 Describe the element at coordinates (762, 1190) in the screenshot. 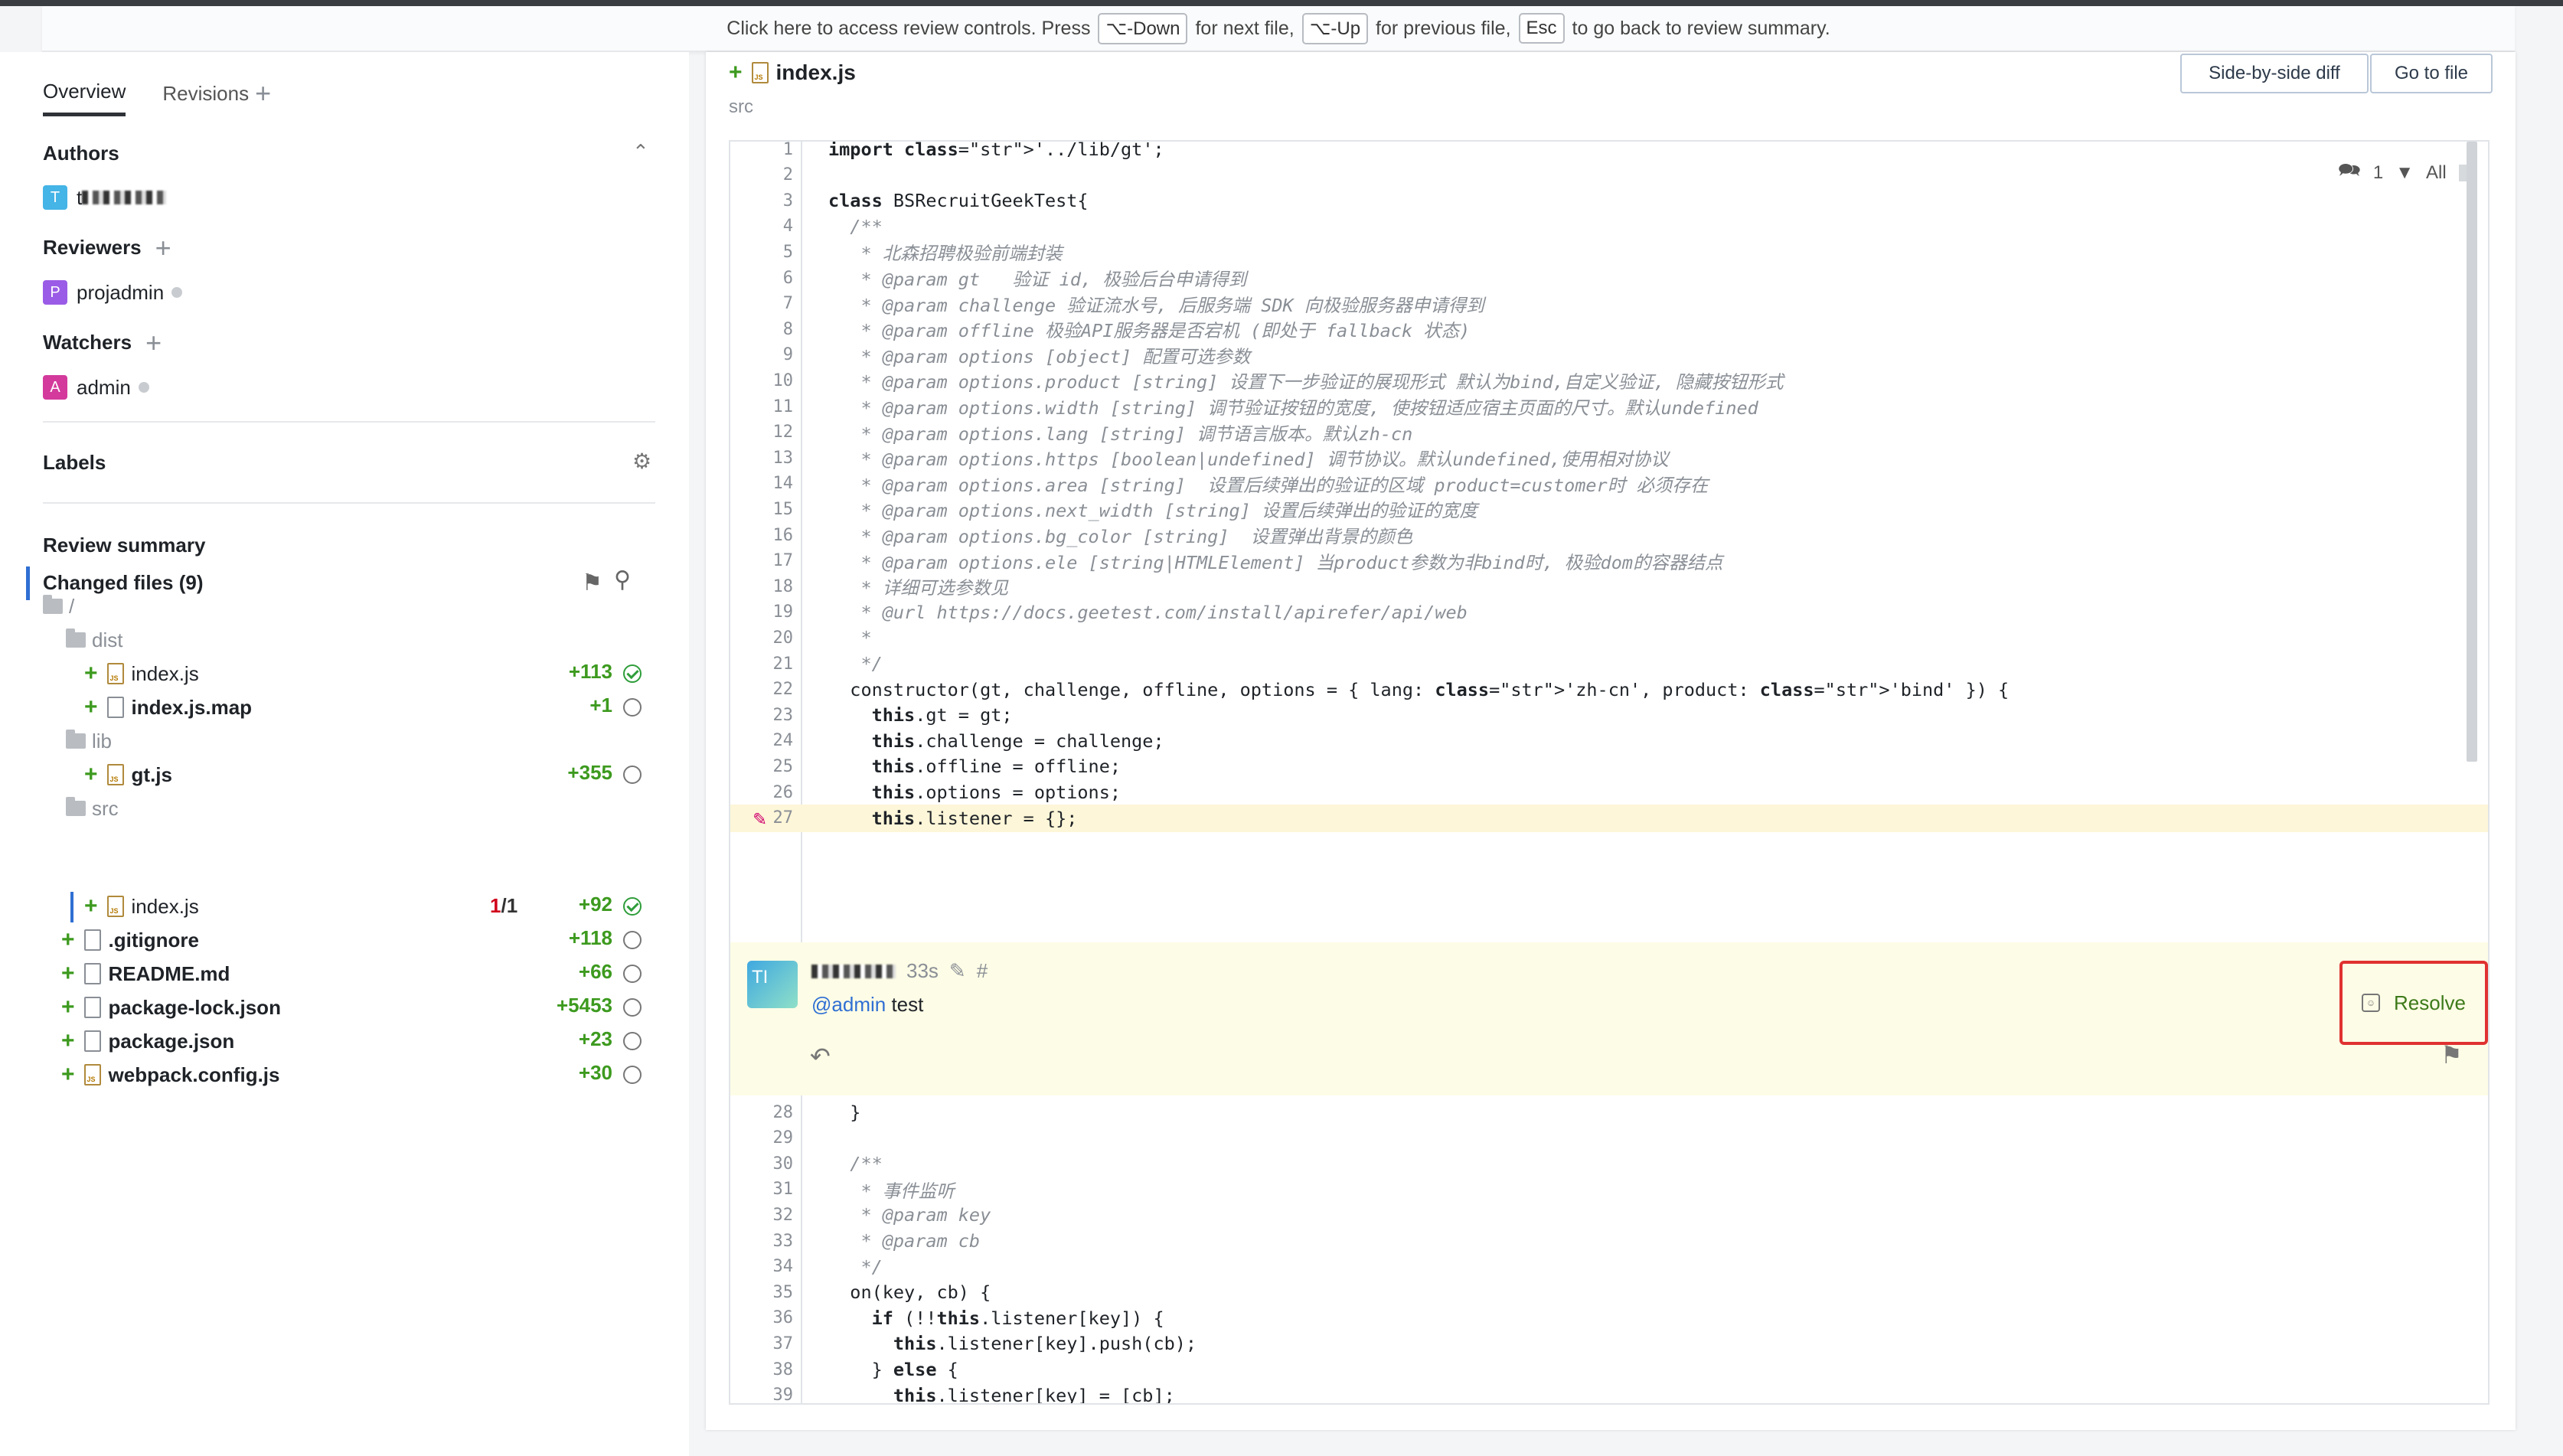

I see `line-number: 31` at that location.